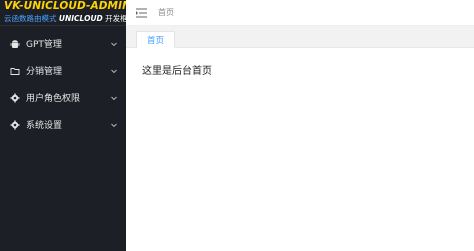 The image size is (474, 251). What do you see at coordinates (63, 43) in the screenshot?
I see `sidebar-item-gpt: GPT管理` at bounding box center [63, 43].